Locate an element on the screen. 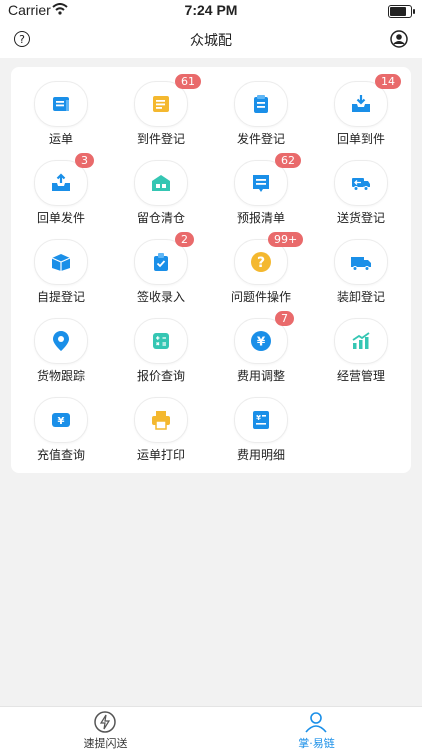 The image size is (422, 751). grid-item: 回单到件 14 is located at coordinates (361, 108).